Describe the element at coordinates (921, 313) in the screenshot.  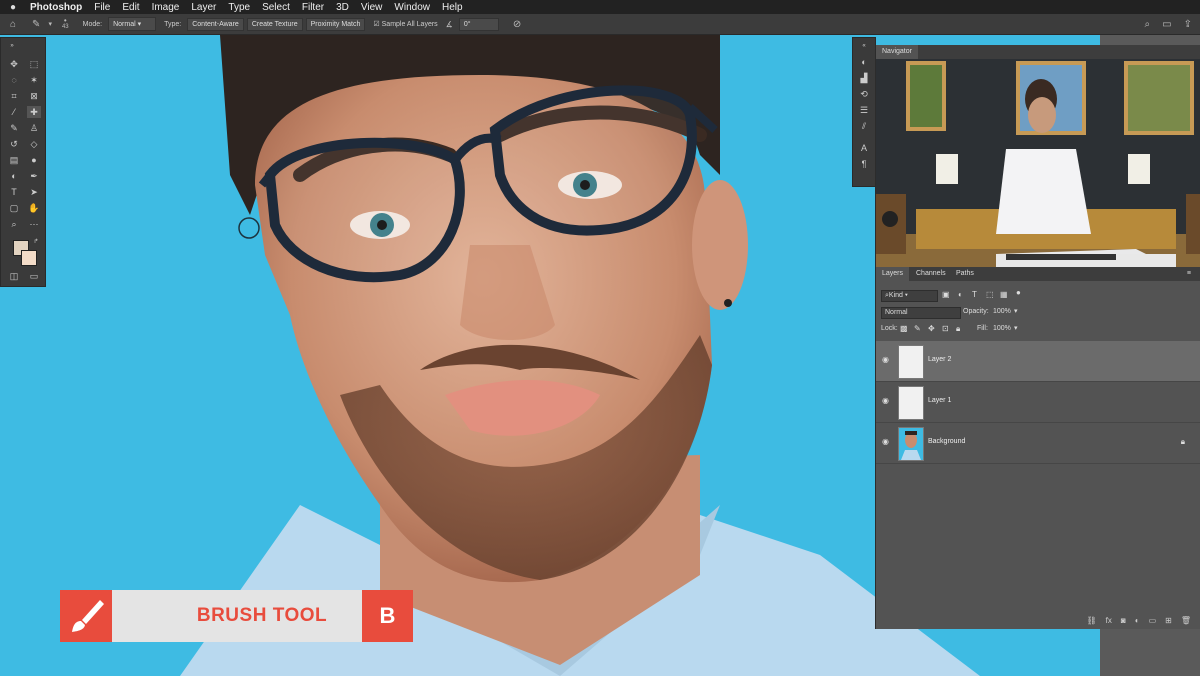
I see `blend-mode-select: Normal` at that location.